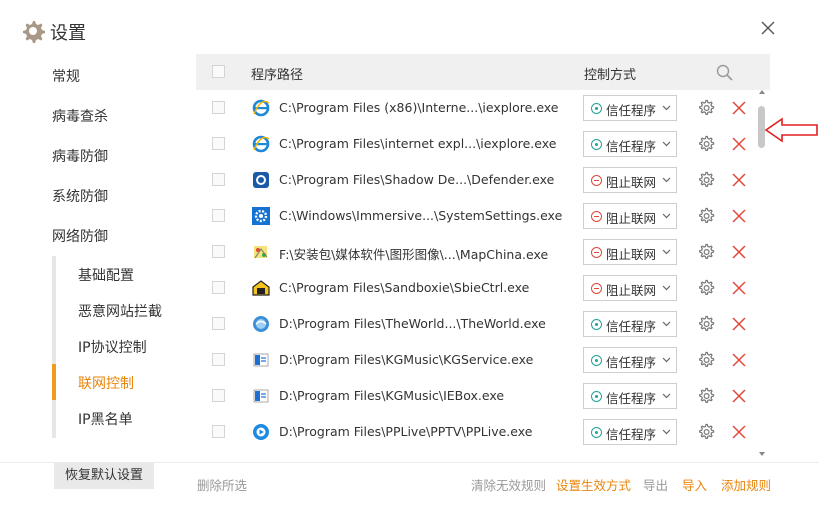 The height and width of the screenshot is (515, 819). What do you see at coordinates (483, 72) in the screenshot?
I see `table-header: 程序路径 控制方式` at bounding box center [483, 72].